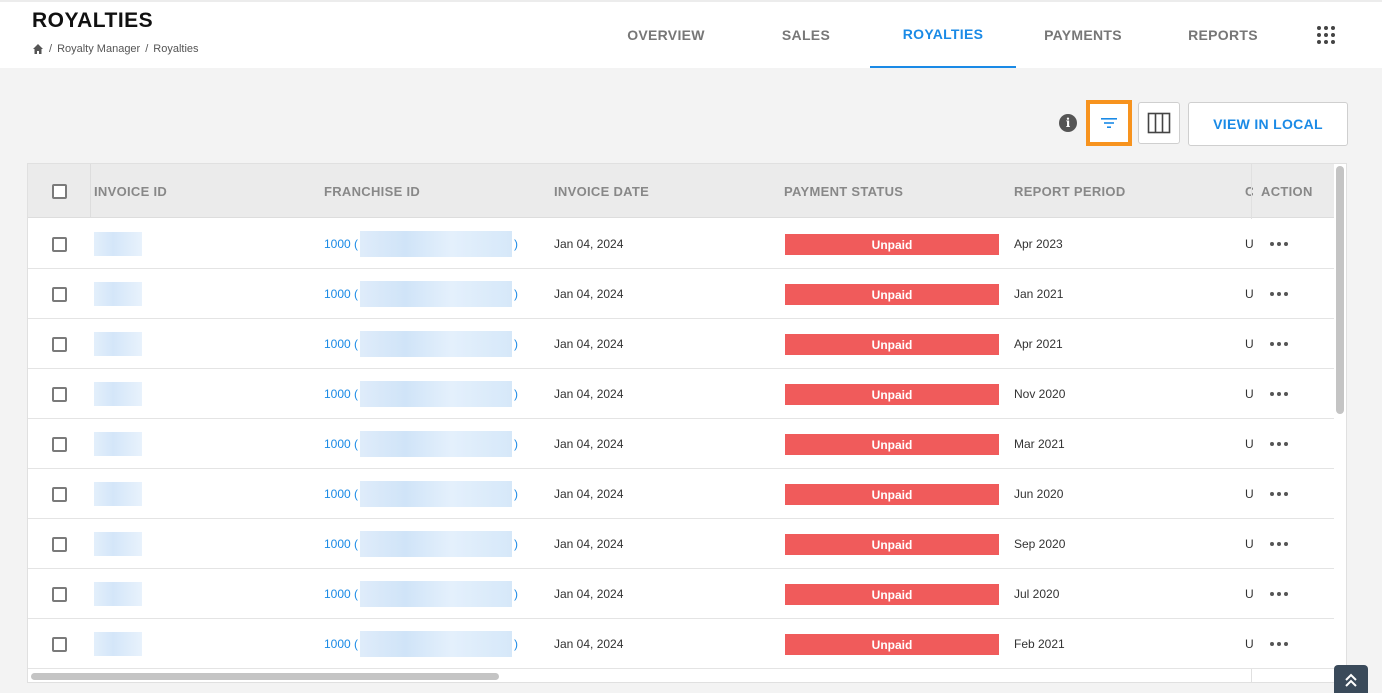 The width and height of the screenshot is (1382, 693). What do you see at coordinates (681, 294) in the screenshot?
I see `table-row: 1000 () Jan 04, 2024 Unpaid Jan 2021 U` at bounding box center [681, 294].